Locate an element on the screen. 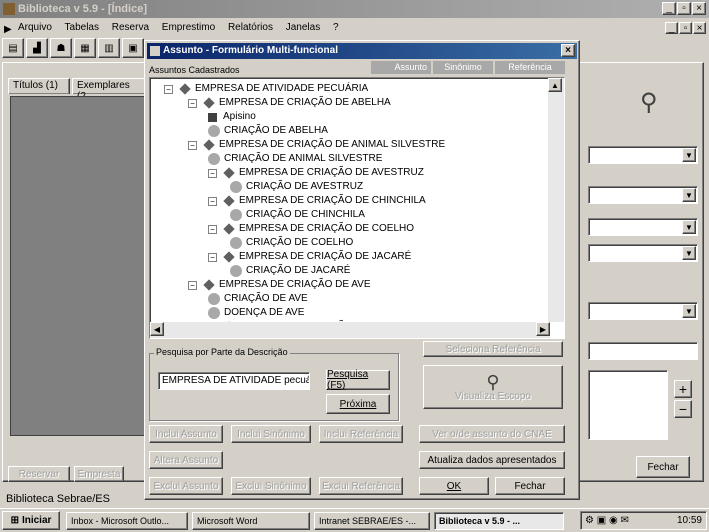  tree-node: − EMPRESA DE CRIAÇÃO DE JACARÉ is located at coordinates (309, 257).